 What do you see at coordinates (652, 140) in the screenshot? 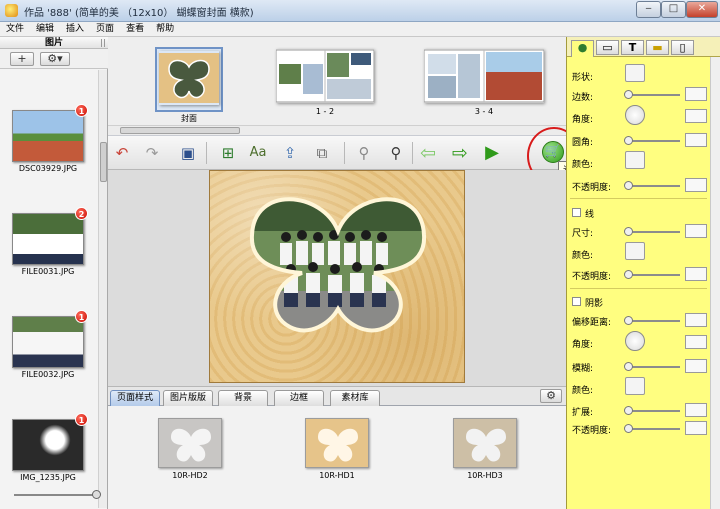
I see `corner-slider` at bounding box center [652, 140].